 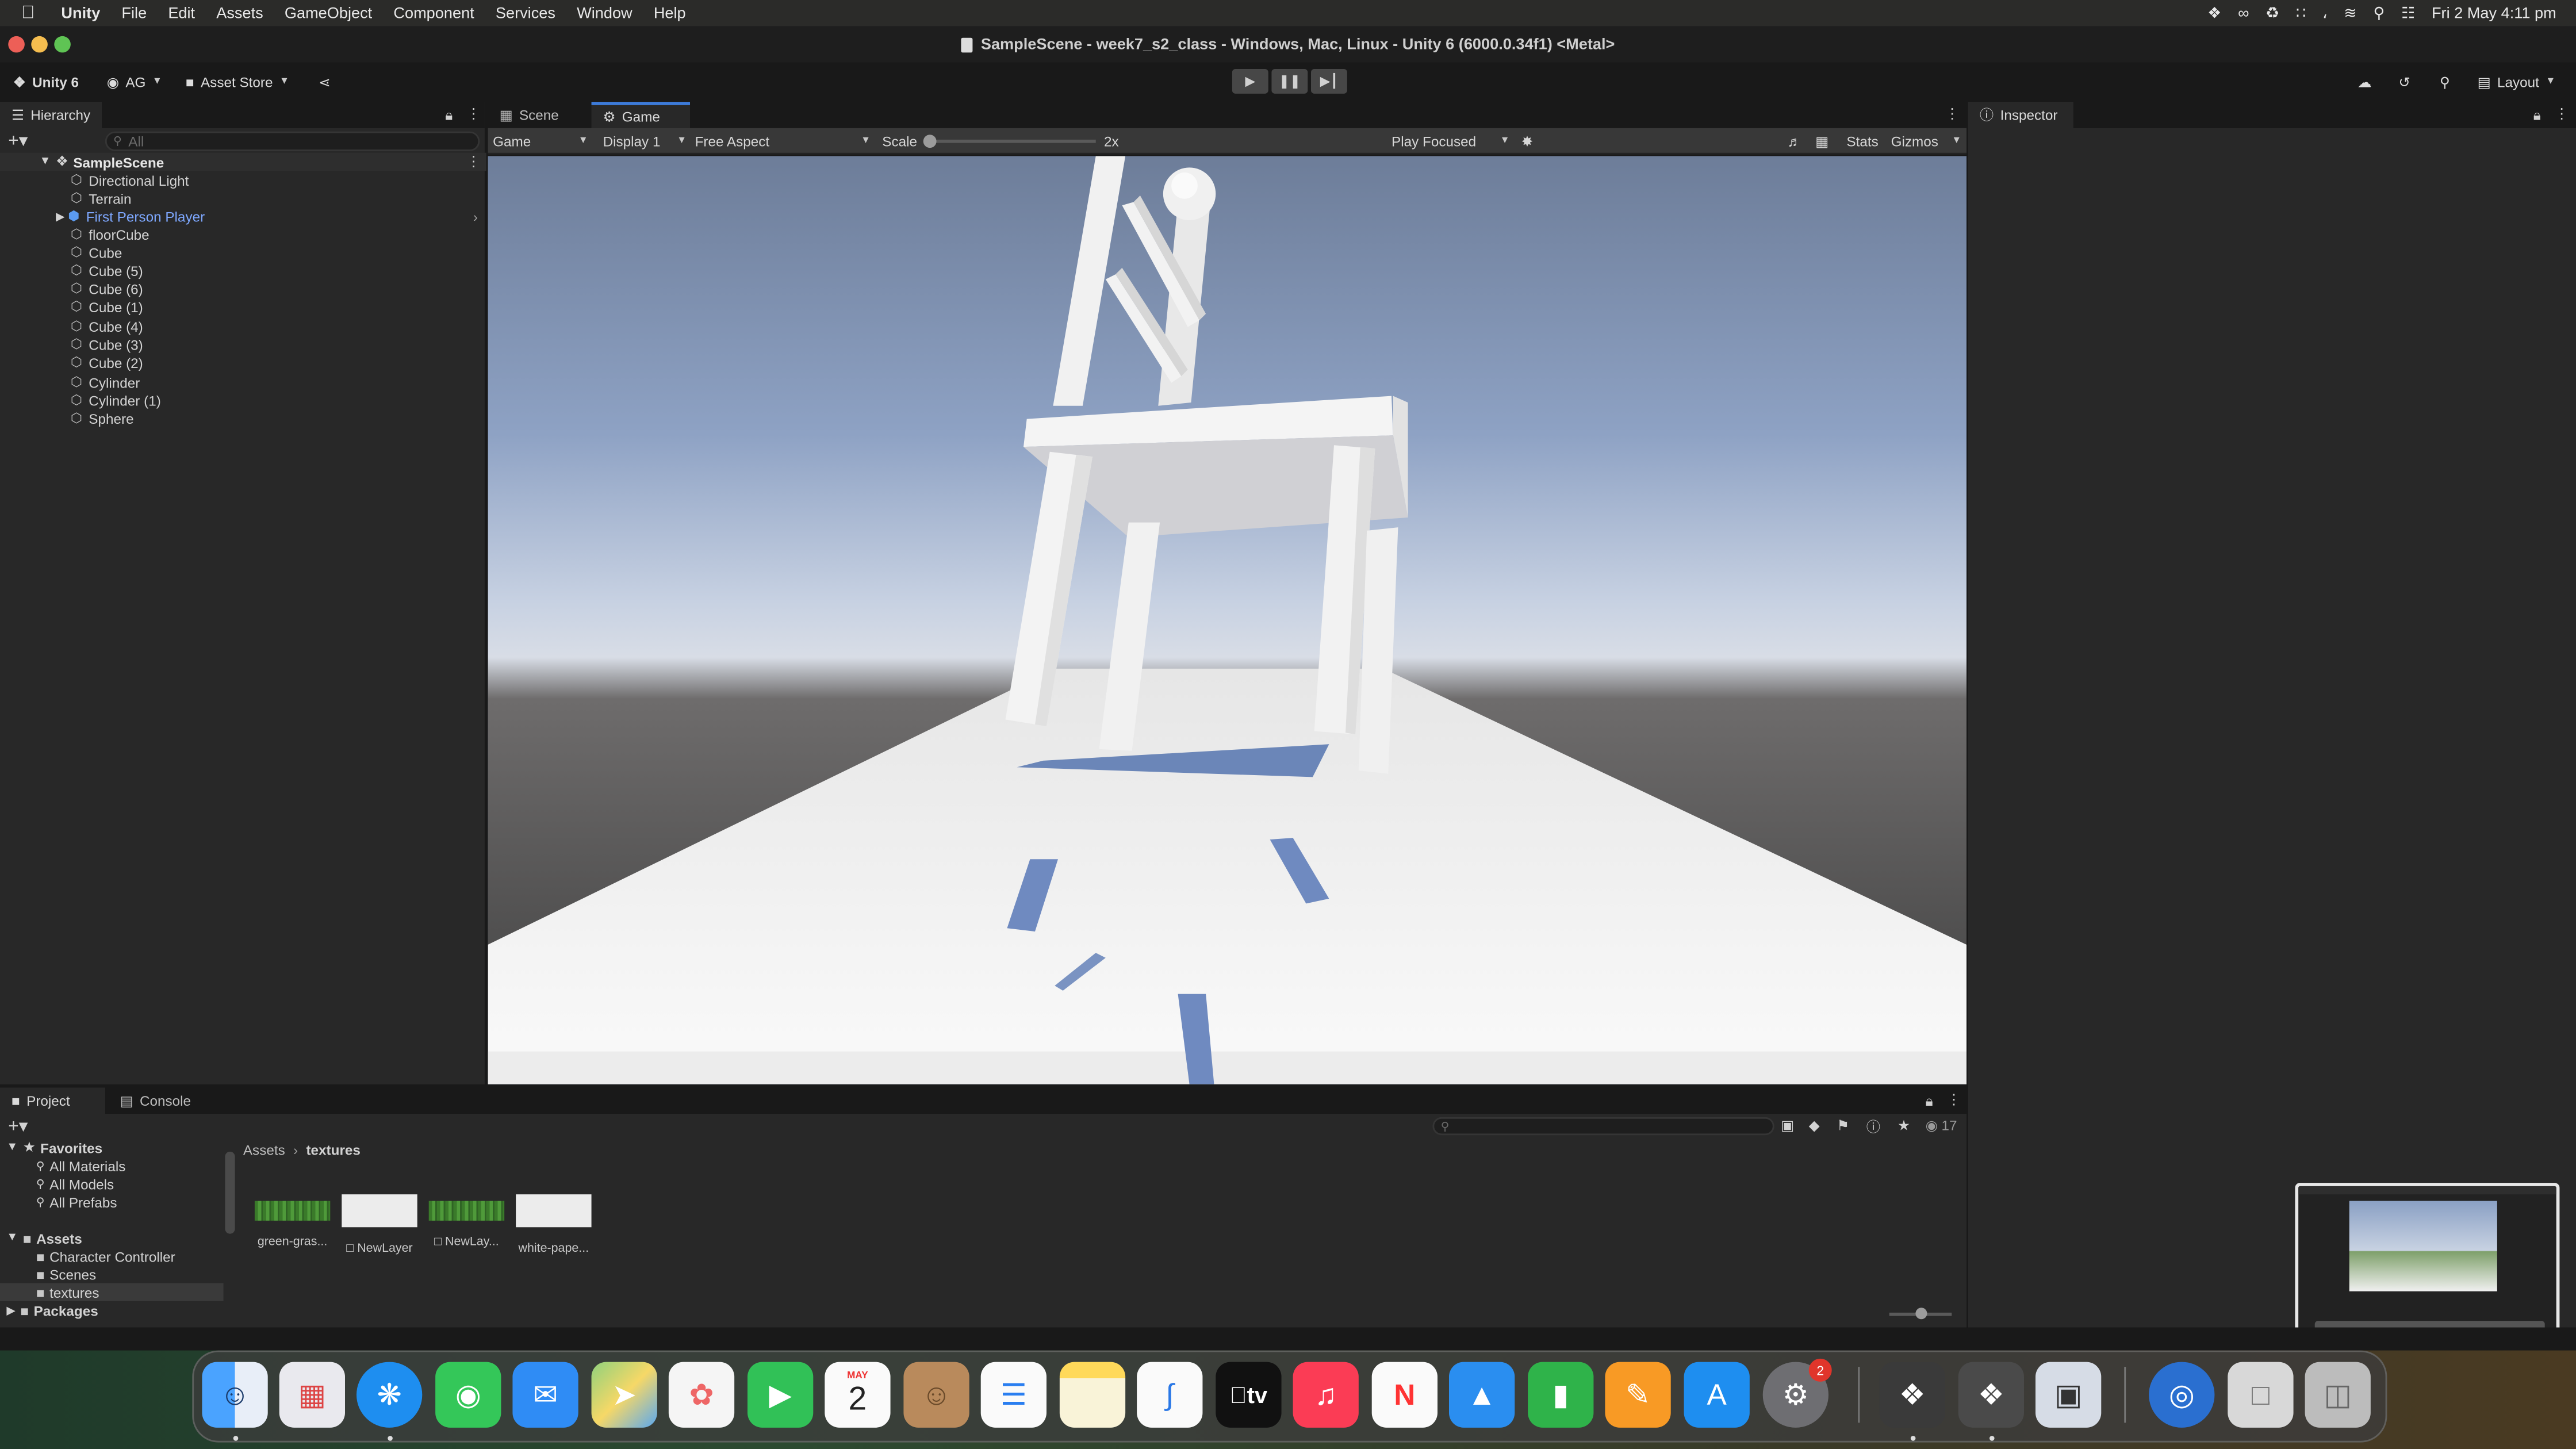 What do you see at coordinates (2445, 82) in the screenshot?
I see `search-icon: ⚲` at bounding box center [2445, 82].